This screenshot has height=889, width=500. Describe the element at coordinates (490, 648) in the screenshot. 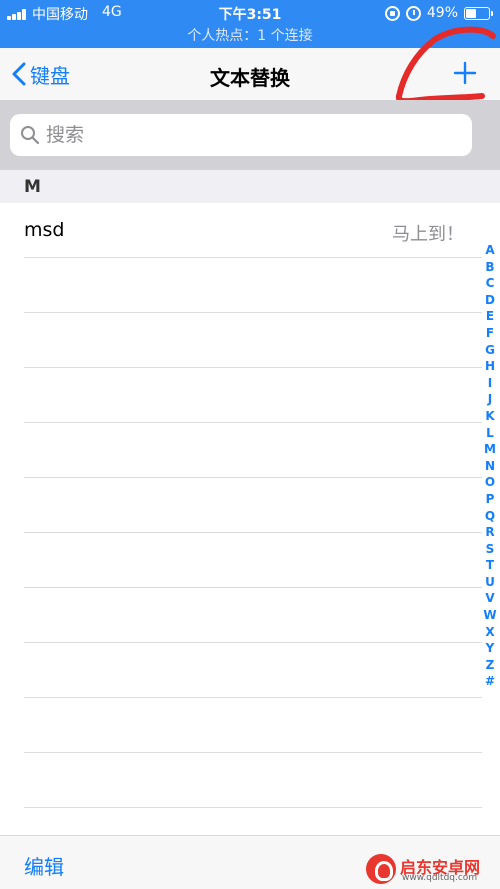

I see `index-letter: Y` at that location.